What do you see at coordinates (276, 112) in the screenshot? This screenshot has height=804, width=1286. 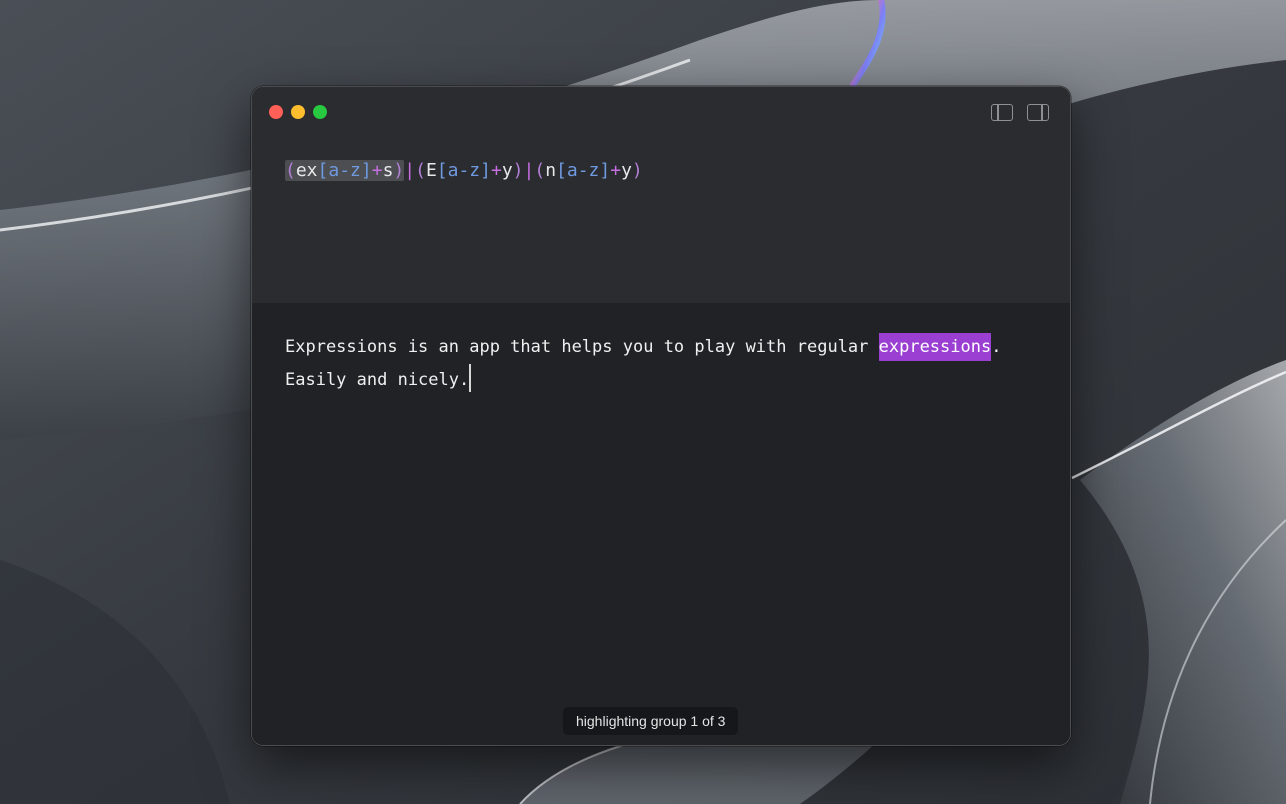 I see `close-button` at bounding box center [276, 112].